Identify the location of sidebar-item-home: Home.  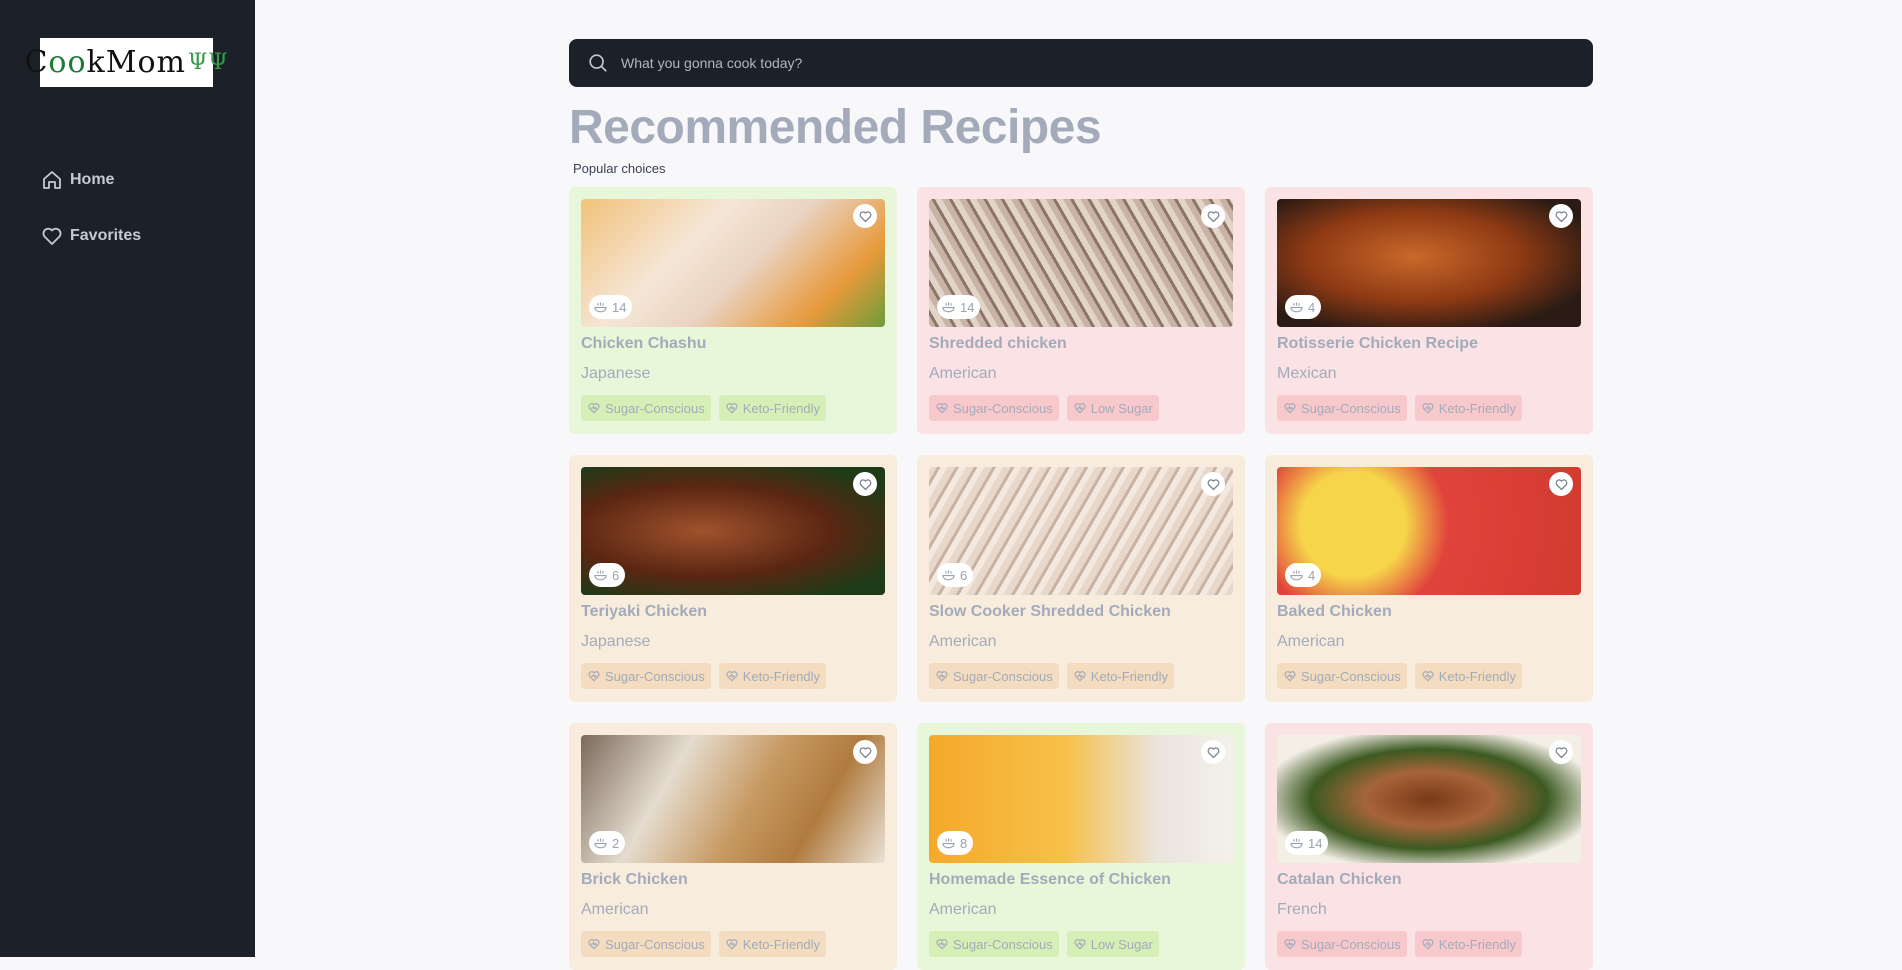
(77, 180).